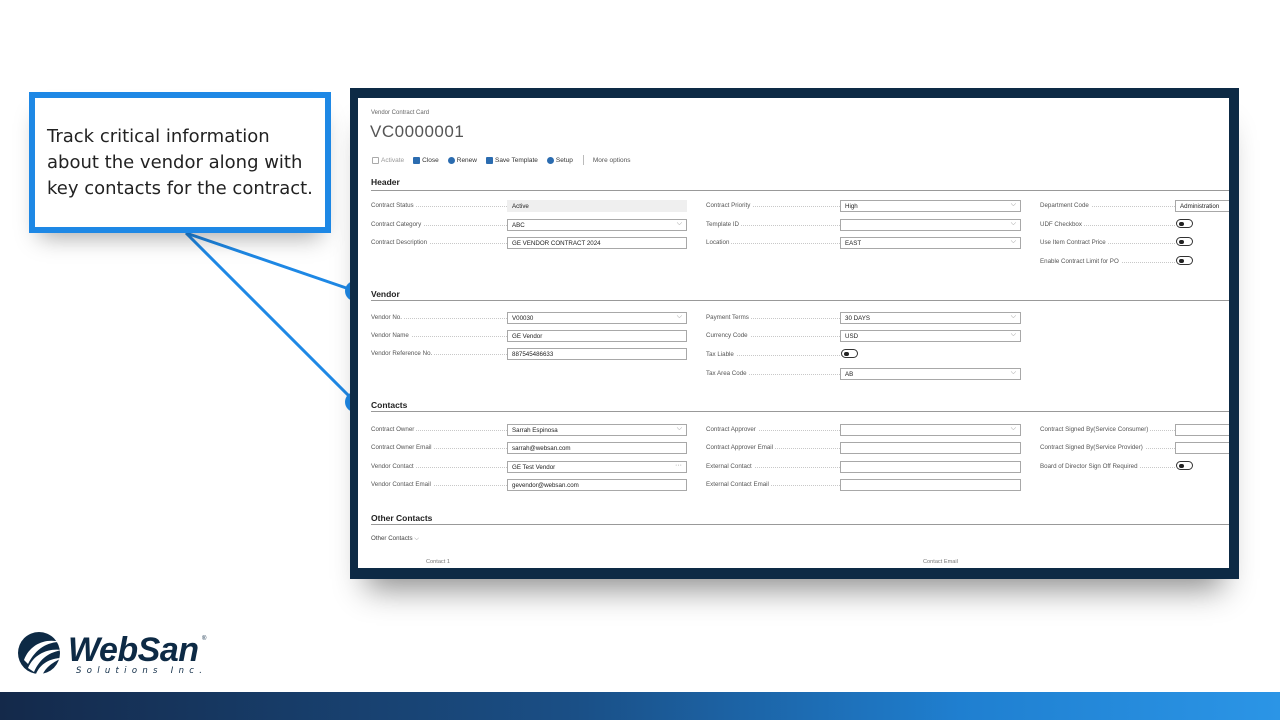 The image size is (1280, 720). What do you see at coordinates (438, 562) in the screenshot?
I see `column-header-contact: Contact 1` at bounding box center [438, 562].